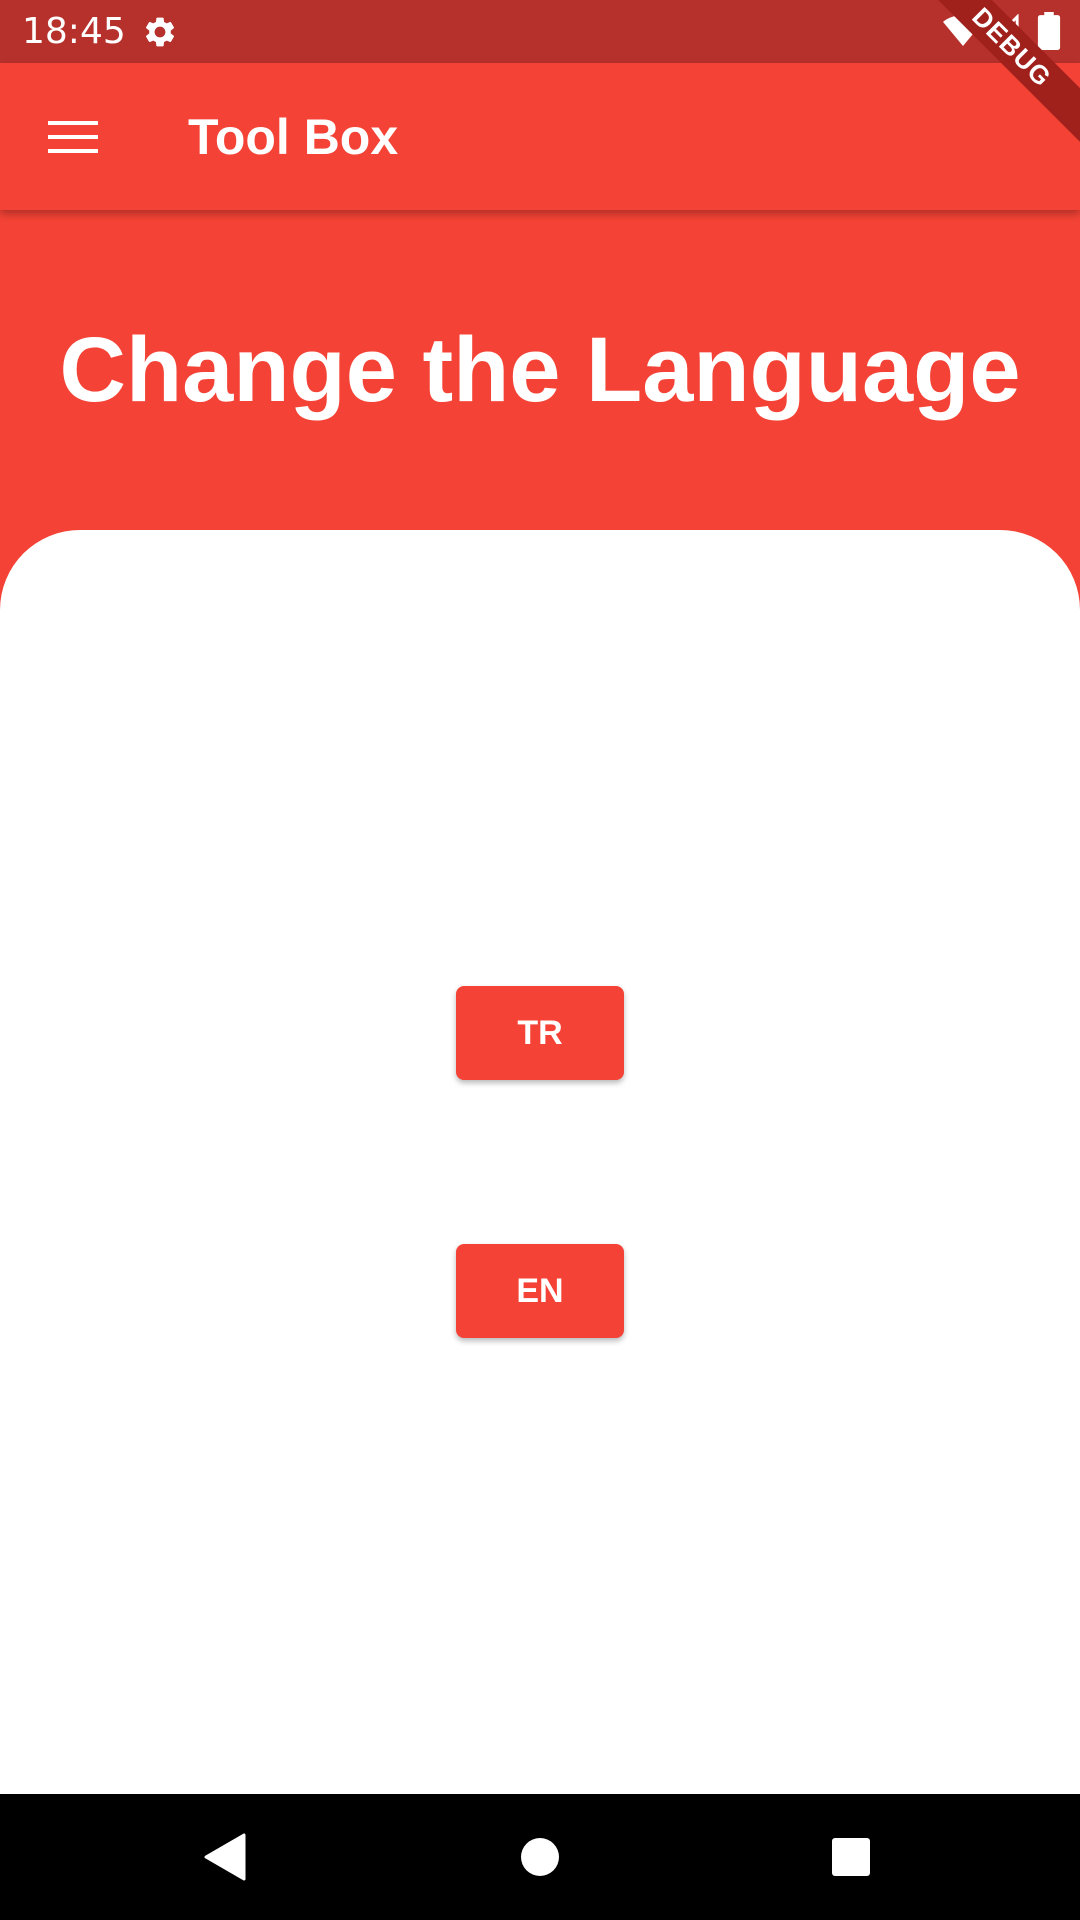  I want to click on home-icon, so click(540, 1857).